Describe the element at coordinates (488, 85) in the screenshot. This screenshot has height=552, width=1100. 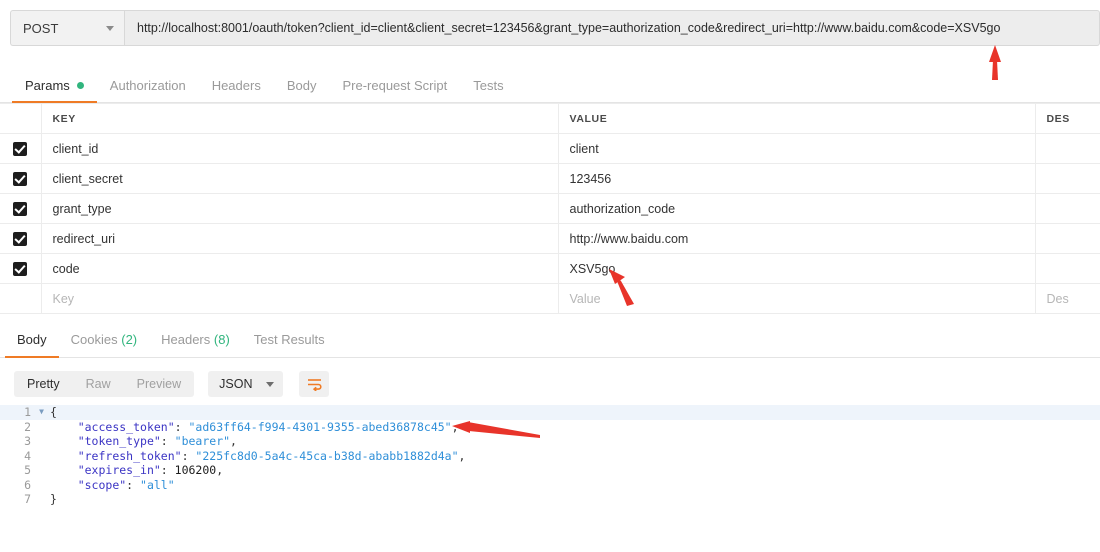
I see `tab-tests-label: Tests` at that location.